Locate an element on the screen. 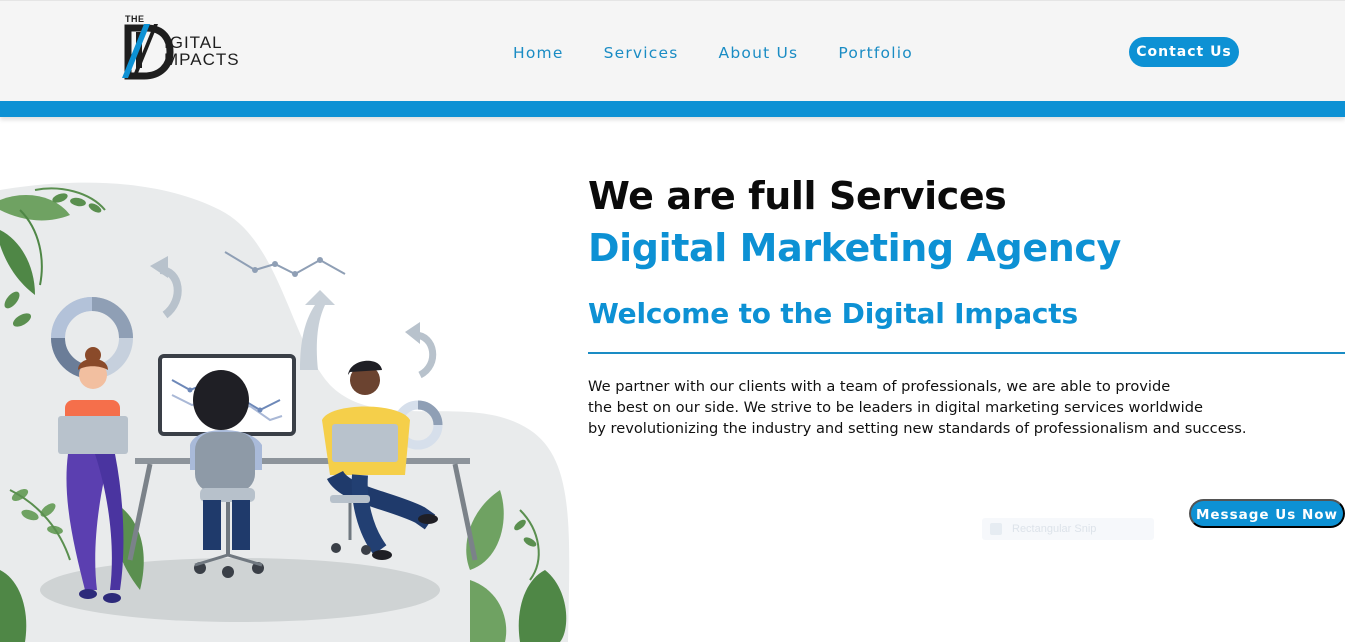  brand-logo: THE IGITAL MPACTS is located at coordinates (202, 47).